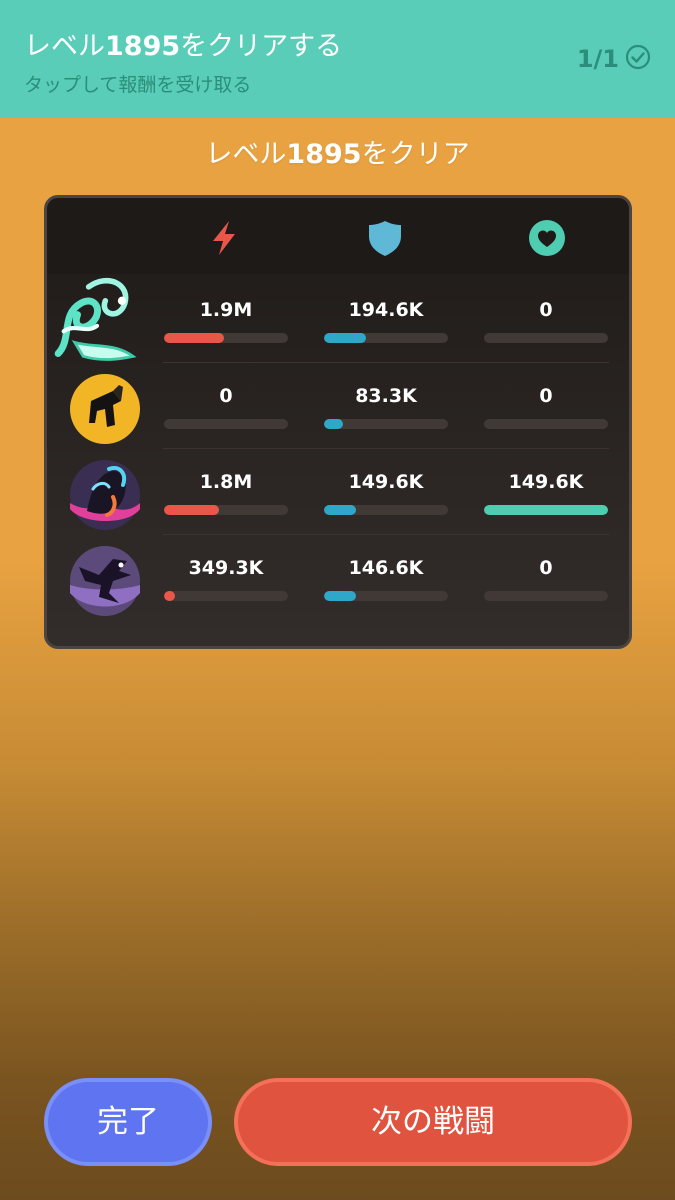 The image size is (675, 1200). I want to click on check-circle-icon, so click(638, 59).